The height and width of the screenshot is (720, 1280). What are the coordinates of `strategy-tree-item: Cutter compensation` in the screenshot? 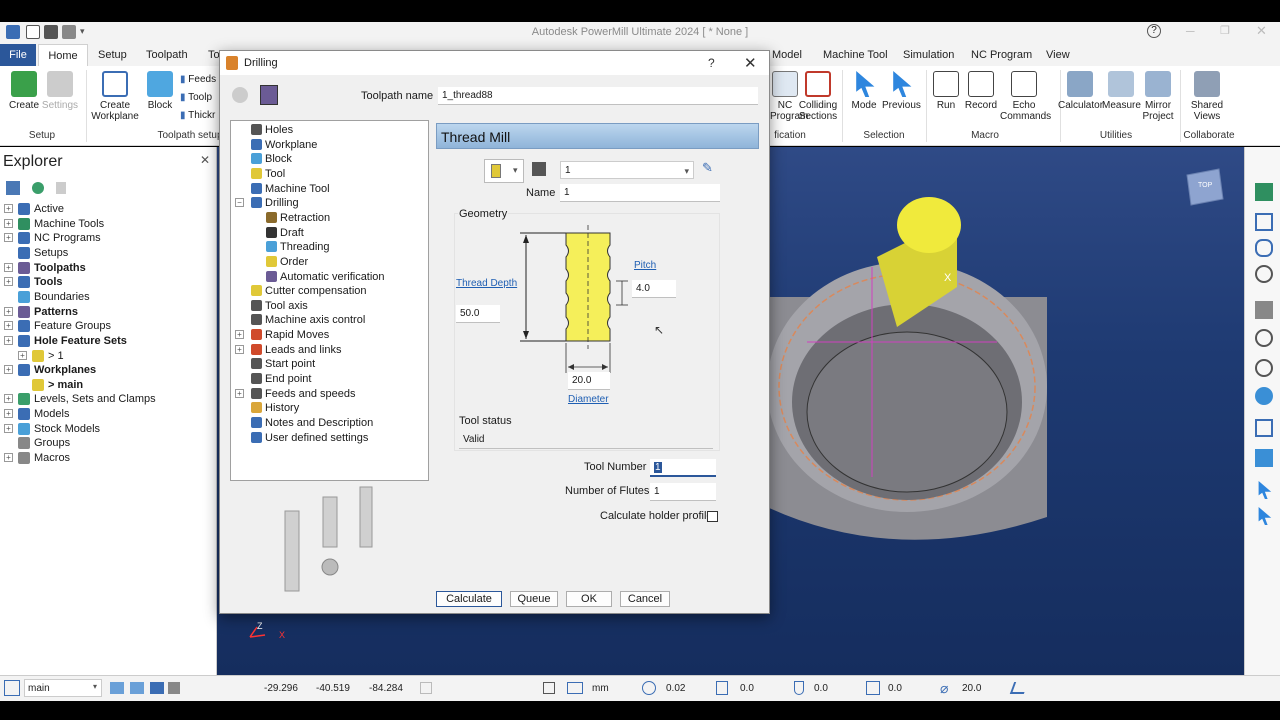 It's located at (316, 291).